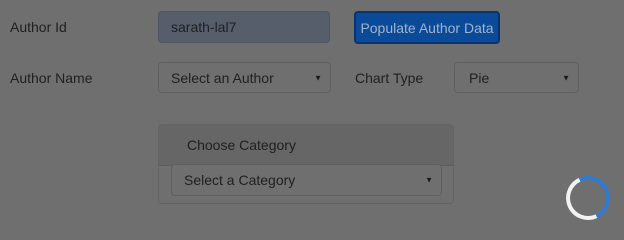  Describe the element at coordinates (479, 77) in the screenshot. I see `chart-type-value: Pie` at that location.